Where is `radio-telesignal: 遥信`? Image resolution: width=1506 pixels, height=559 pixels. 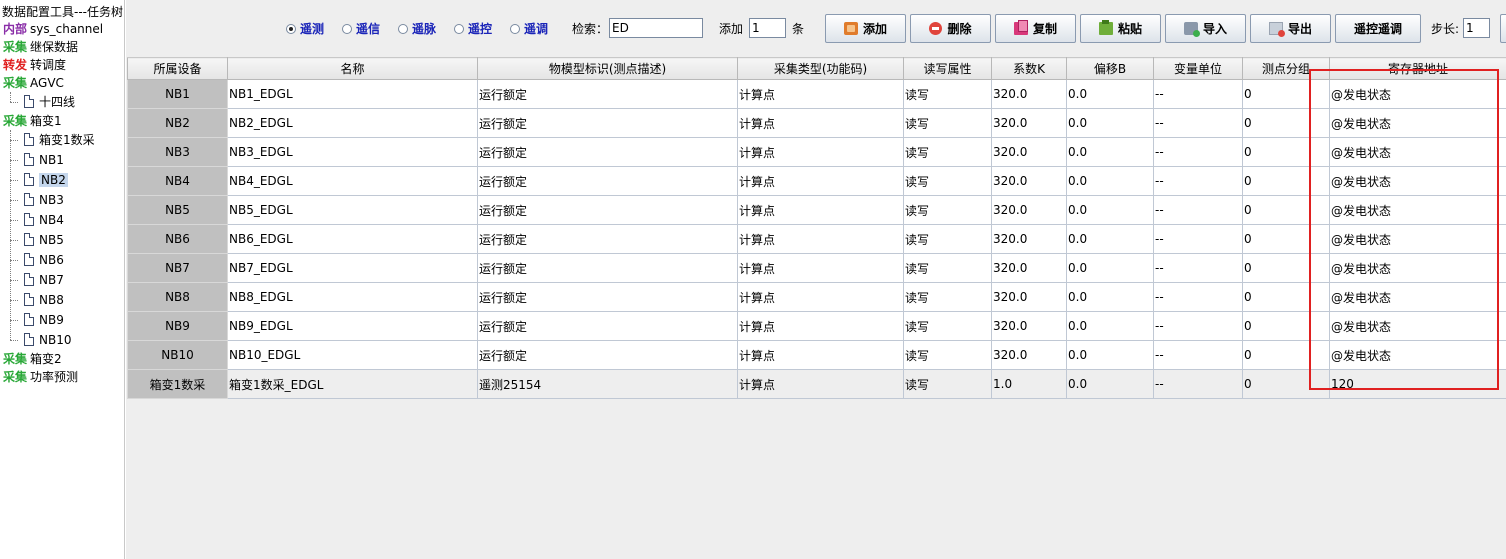 radio-telesignal: 遥信 is located at coordinates (361, 29).